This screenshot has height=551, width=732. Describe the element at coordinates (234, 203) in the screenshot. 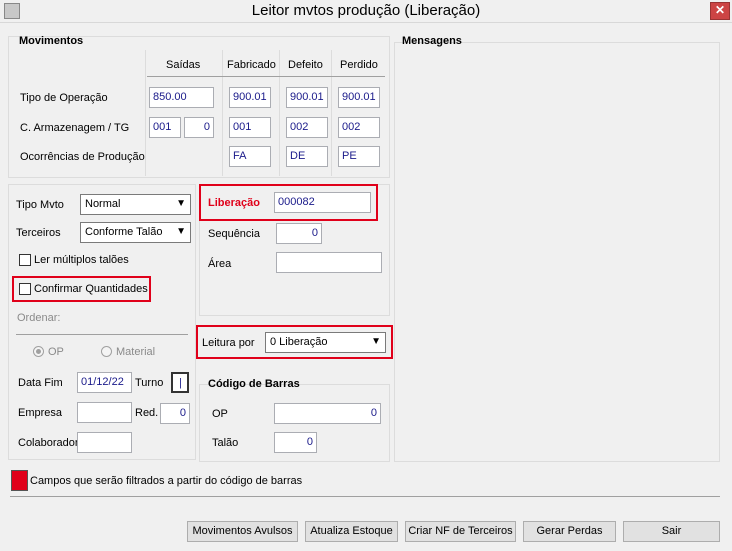

I see `liberacao-label: Liberação` at that location.